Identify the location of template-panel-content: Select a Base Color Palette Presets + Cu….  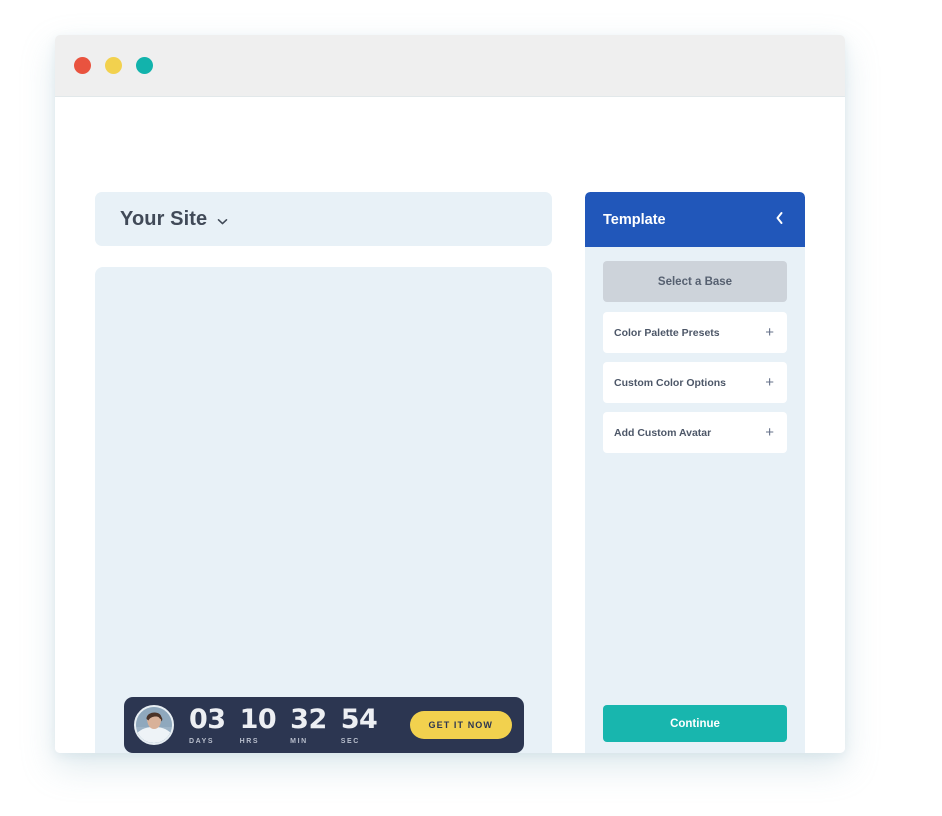
(695, 500).